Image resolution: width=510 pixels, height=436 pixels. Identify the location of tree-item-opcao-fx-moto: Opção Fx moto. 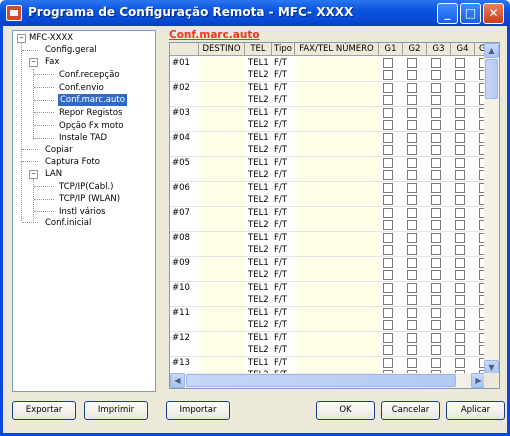
(91, 126).